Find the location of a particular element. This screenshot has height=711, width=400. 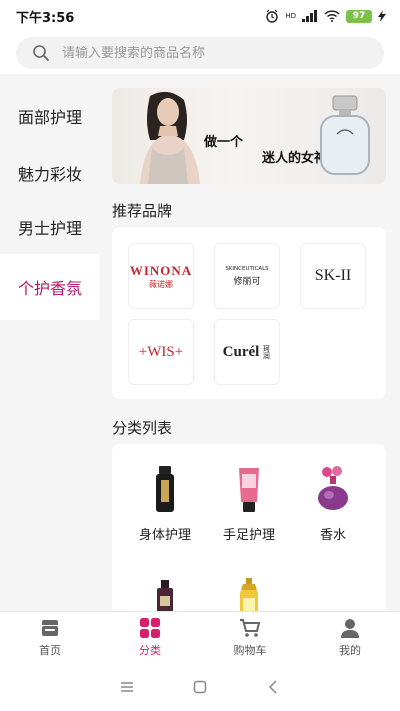

tab-cart: 购物车 is located at coordinates (250, 637).